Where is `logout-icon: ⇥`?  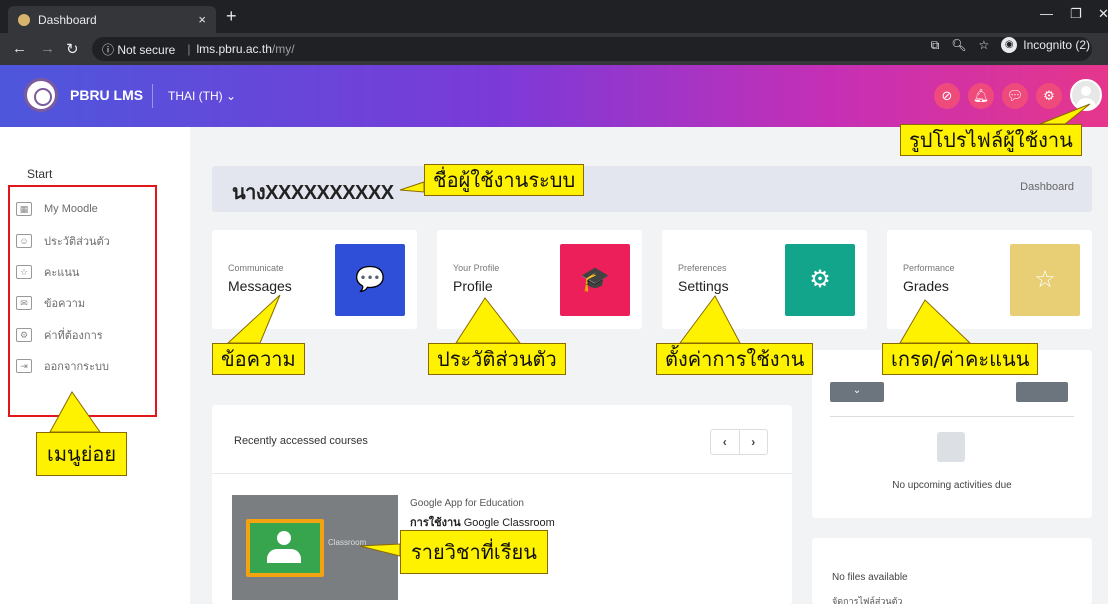 logout-icon: ⇥ is located at coordinates (24, 366).